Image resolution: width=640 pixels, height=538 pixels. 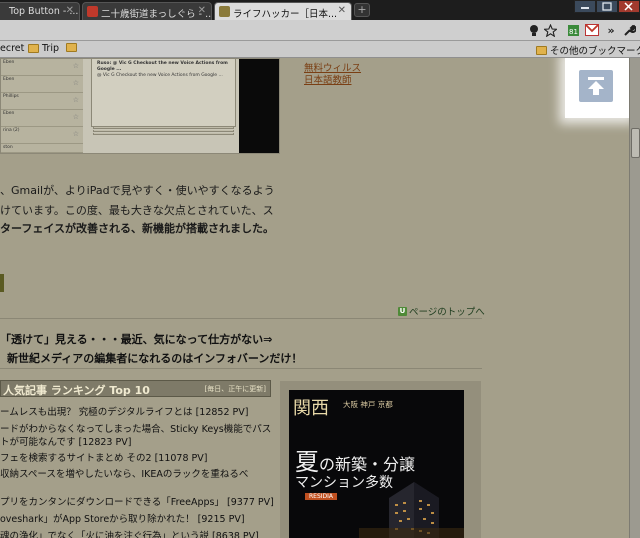 I want to click on bookmark-label: ecret, so click(x=12, y=48).